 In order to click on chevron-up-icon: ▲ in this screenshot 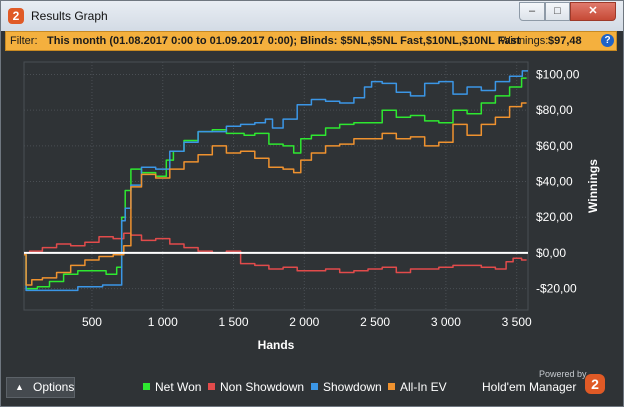, I will do `click(19, 387)`.